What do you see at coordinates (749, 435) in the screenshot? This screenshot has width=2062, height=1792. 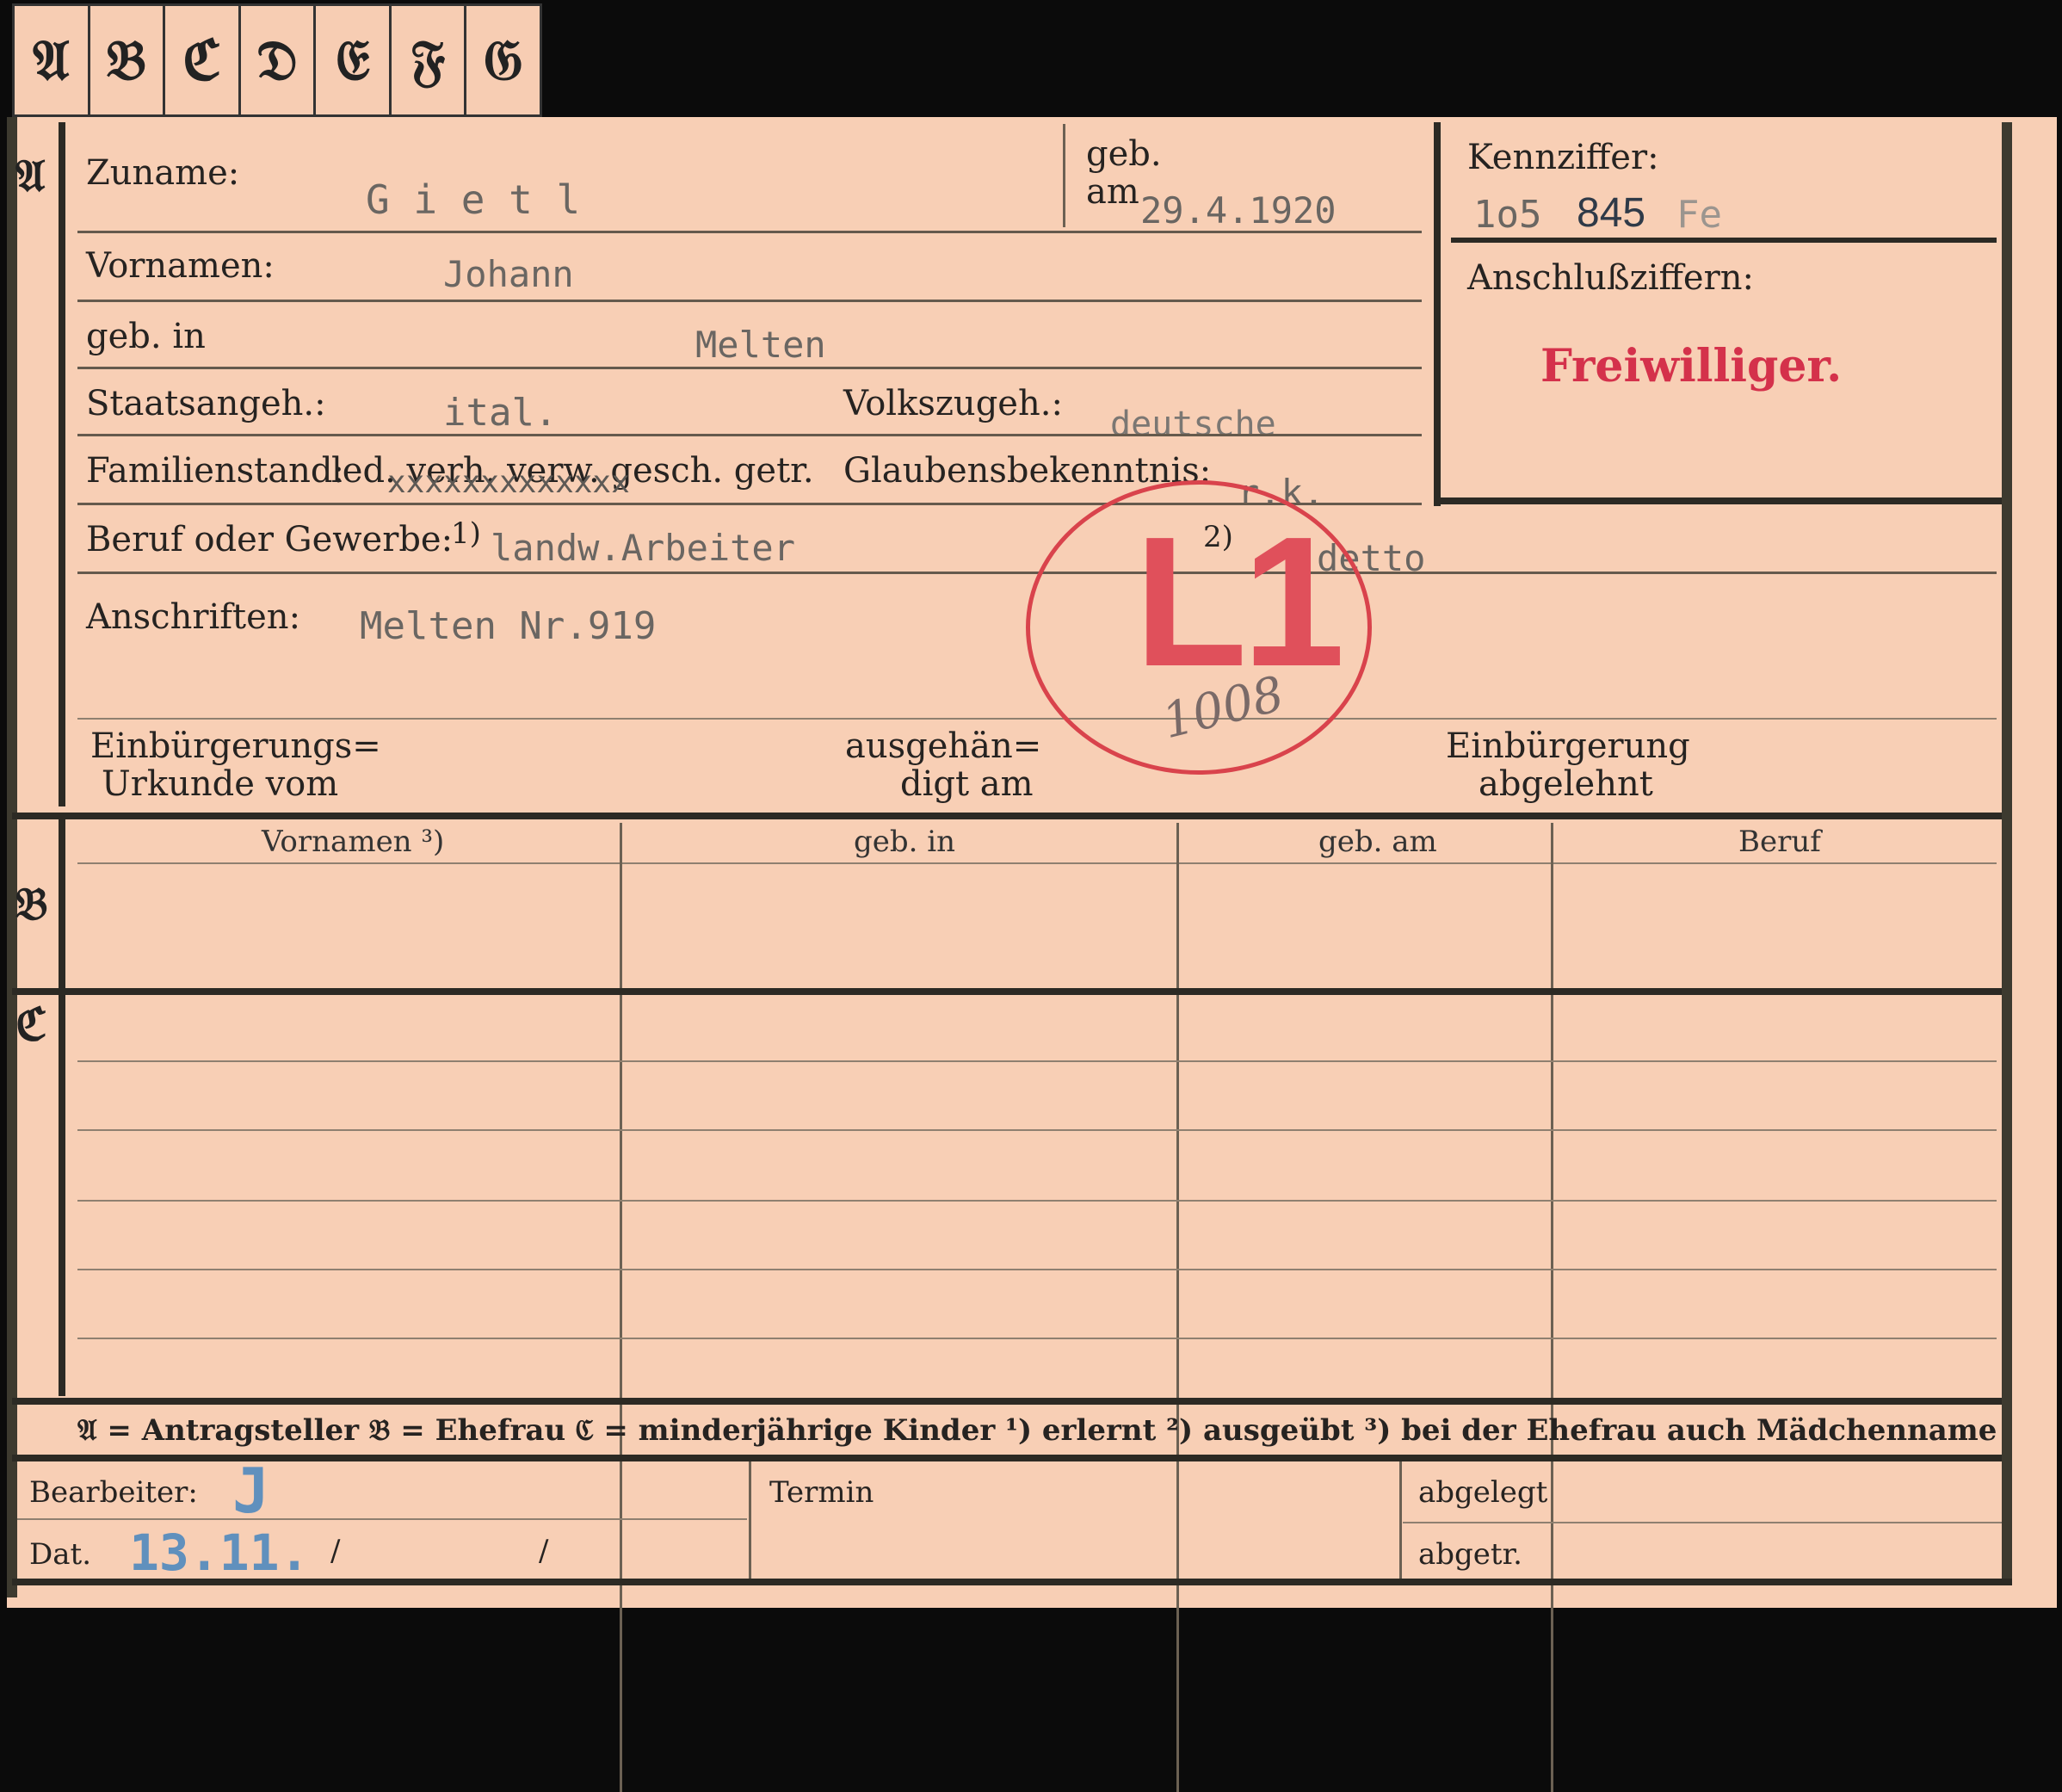 I see `staatsangeh-line` at bounding box center [749, 435].